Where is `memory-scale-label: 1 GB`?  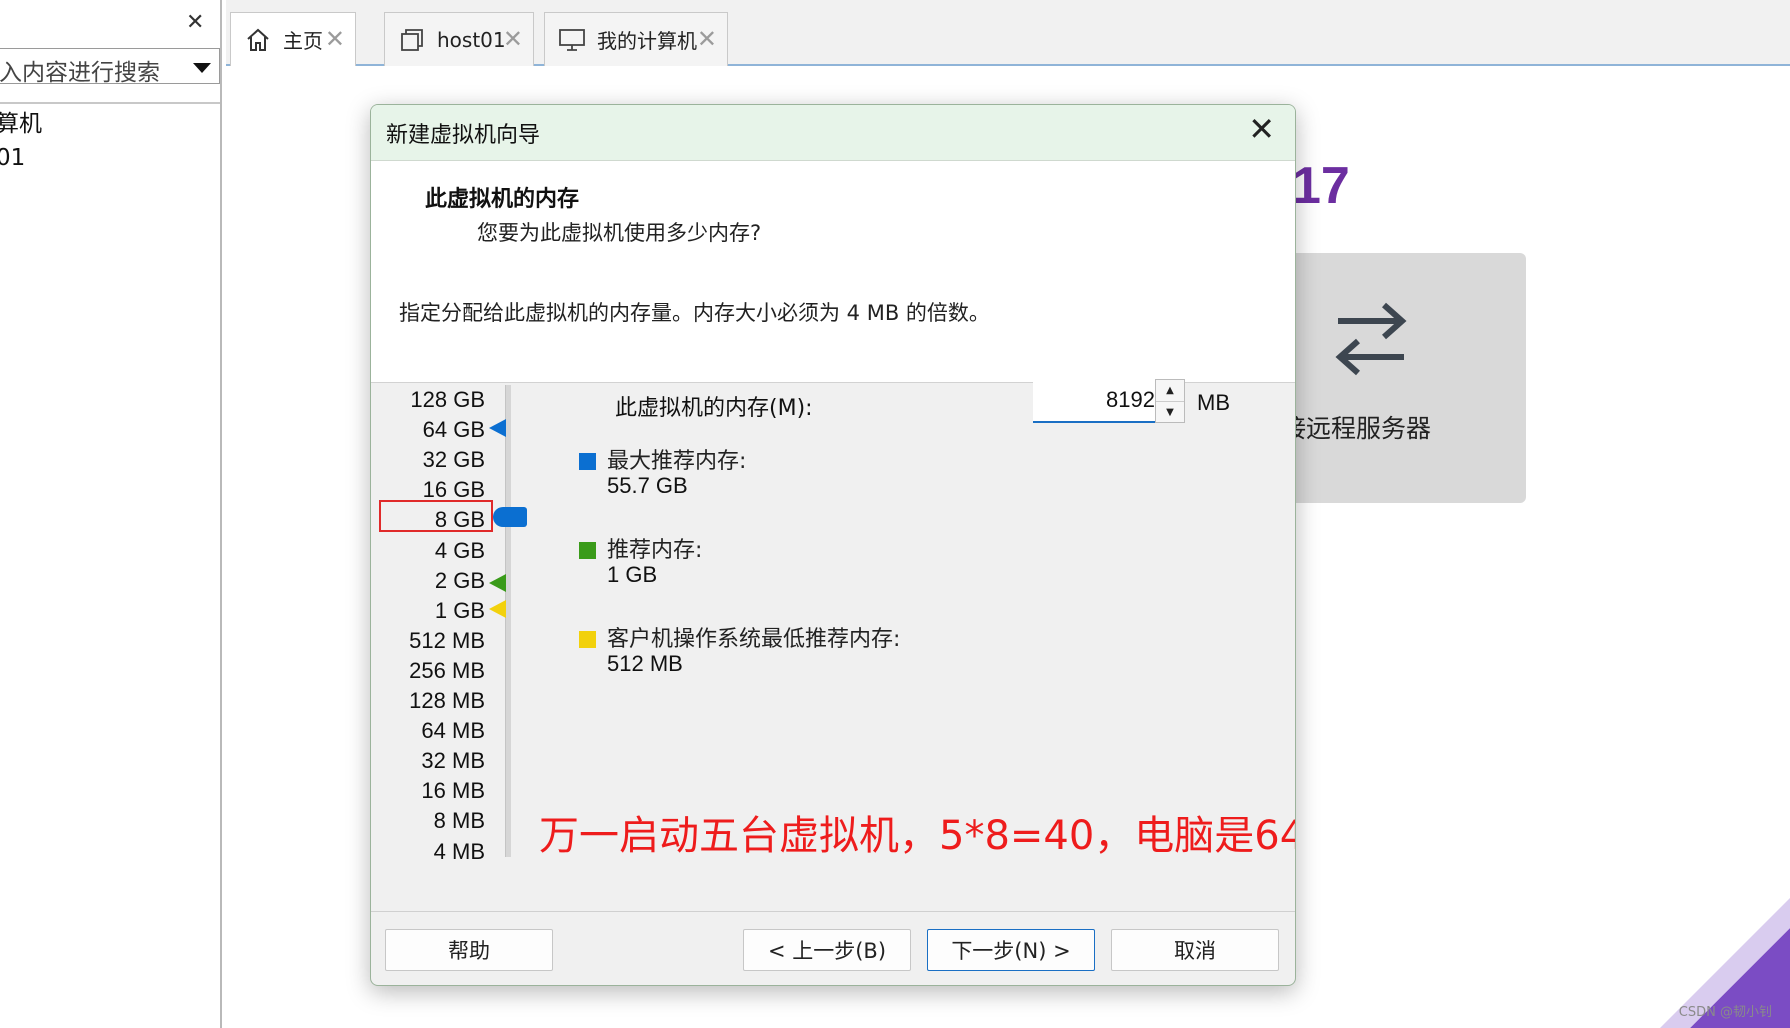
memory-scale-label: 1 GB is located at coordinates (459, 610).